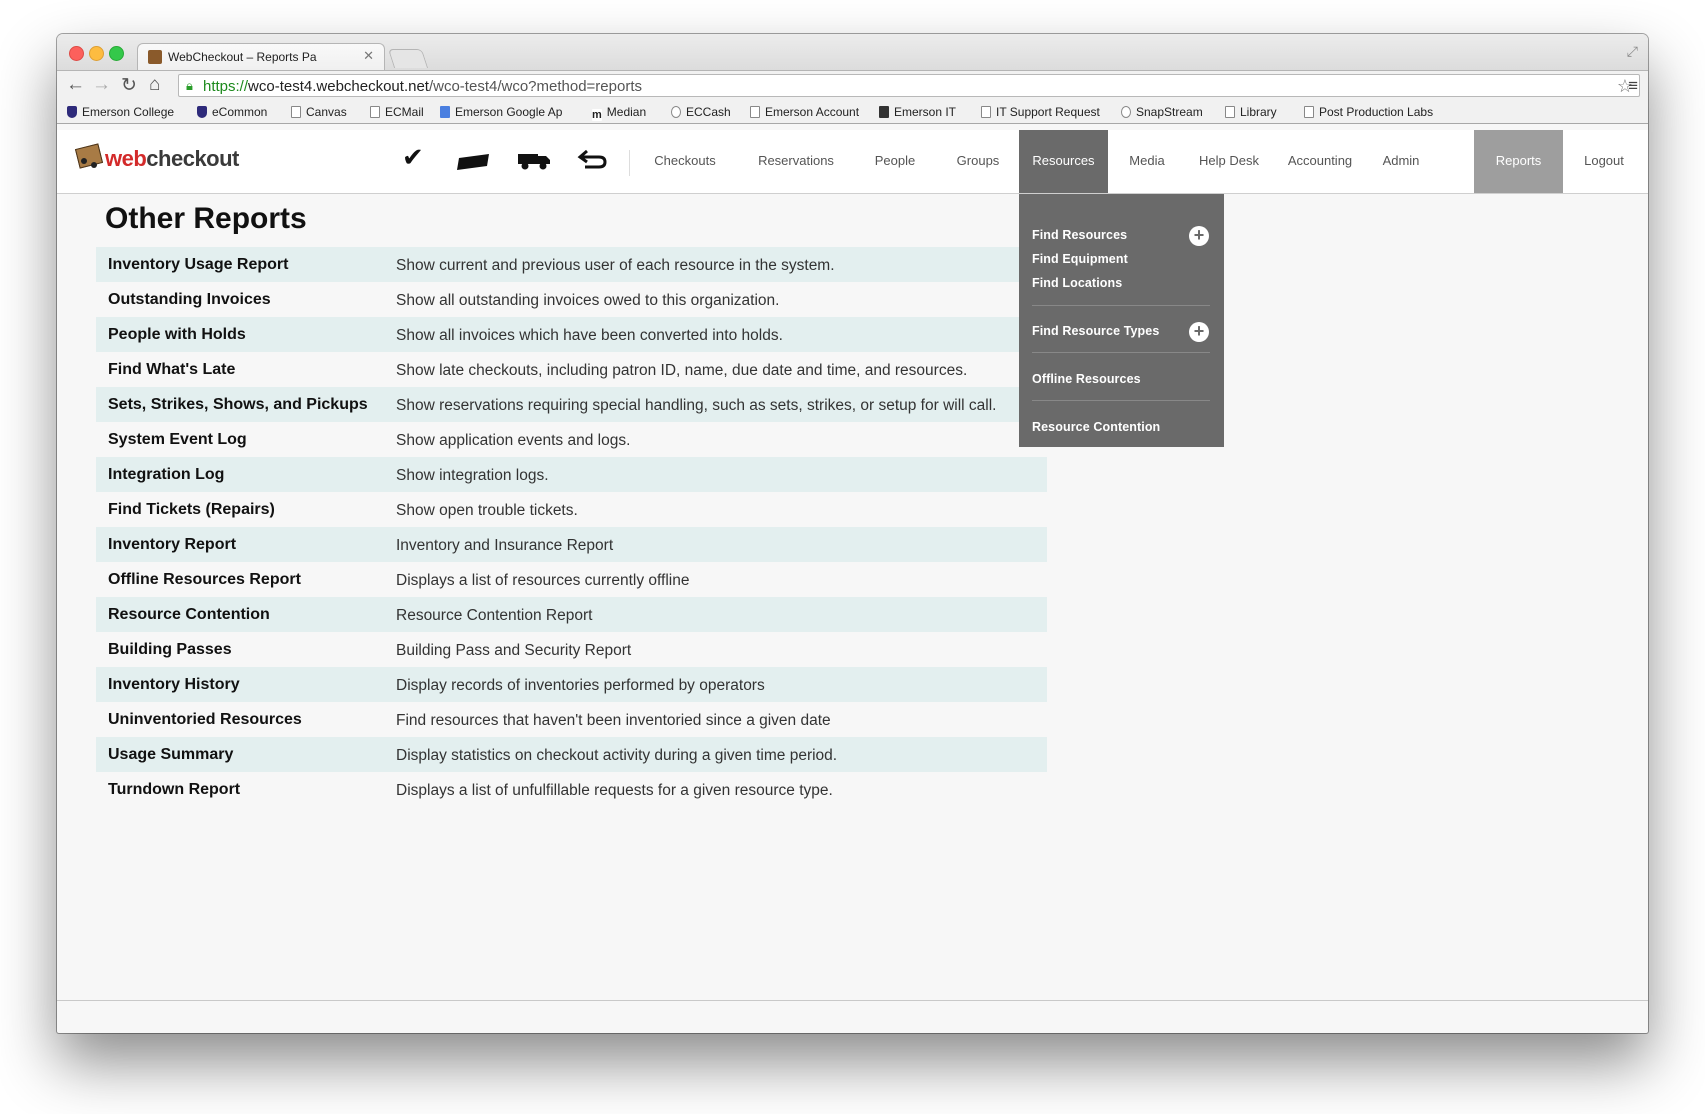  Describe the element at coordinates (101, 85) in the screenshot. I see `forward-arrow-icon: →` at that location.